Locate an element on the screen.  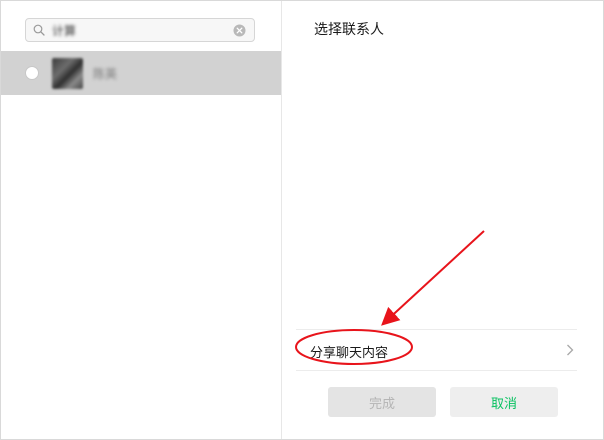
search-icon is located at coordinates (39, 30).